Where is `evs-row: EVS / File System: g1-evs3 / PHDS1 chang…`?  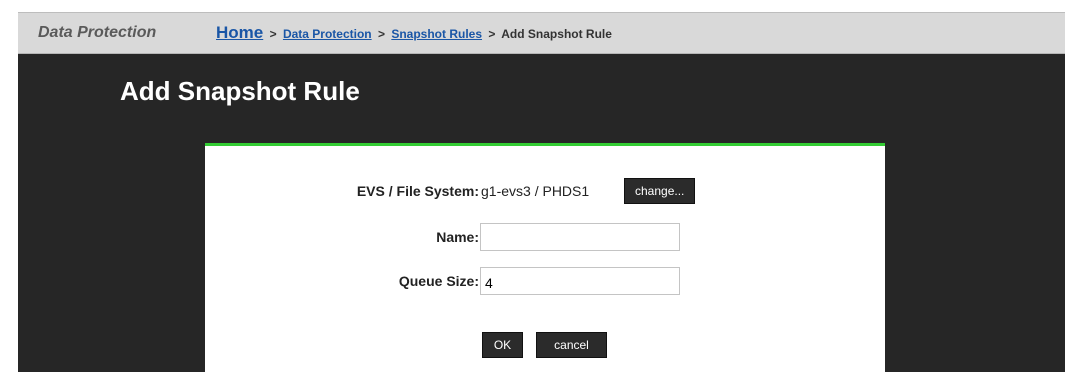 evs-row: EVS / File System: g1-evs3 / PHDS1 chang… is located at coordinates (545, 191).